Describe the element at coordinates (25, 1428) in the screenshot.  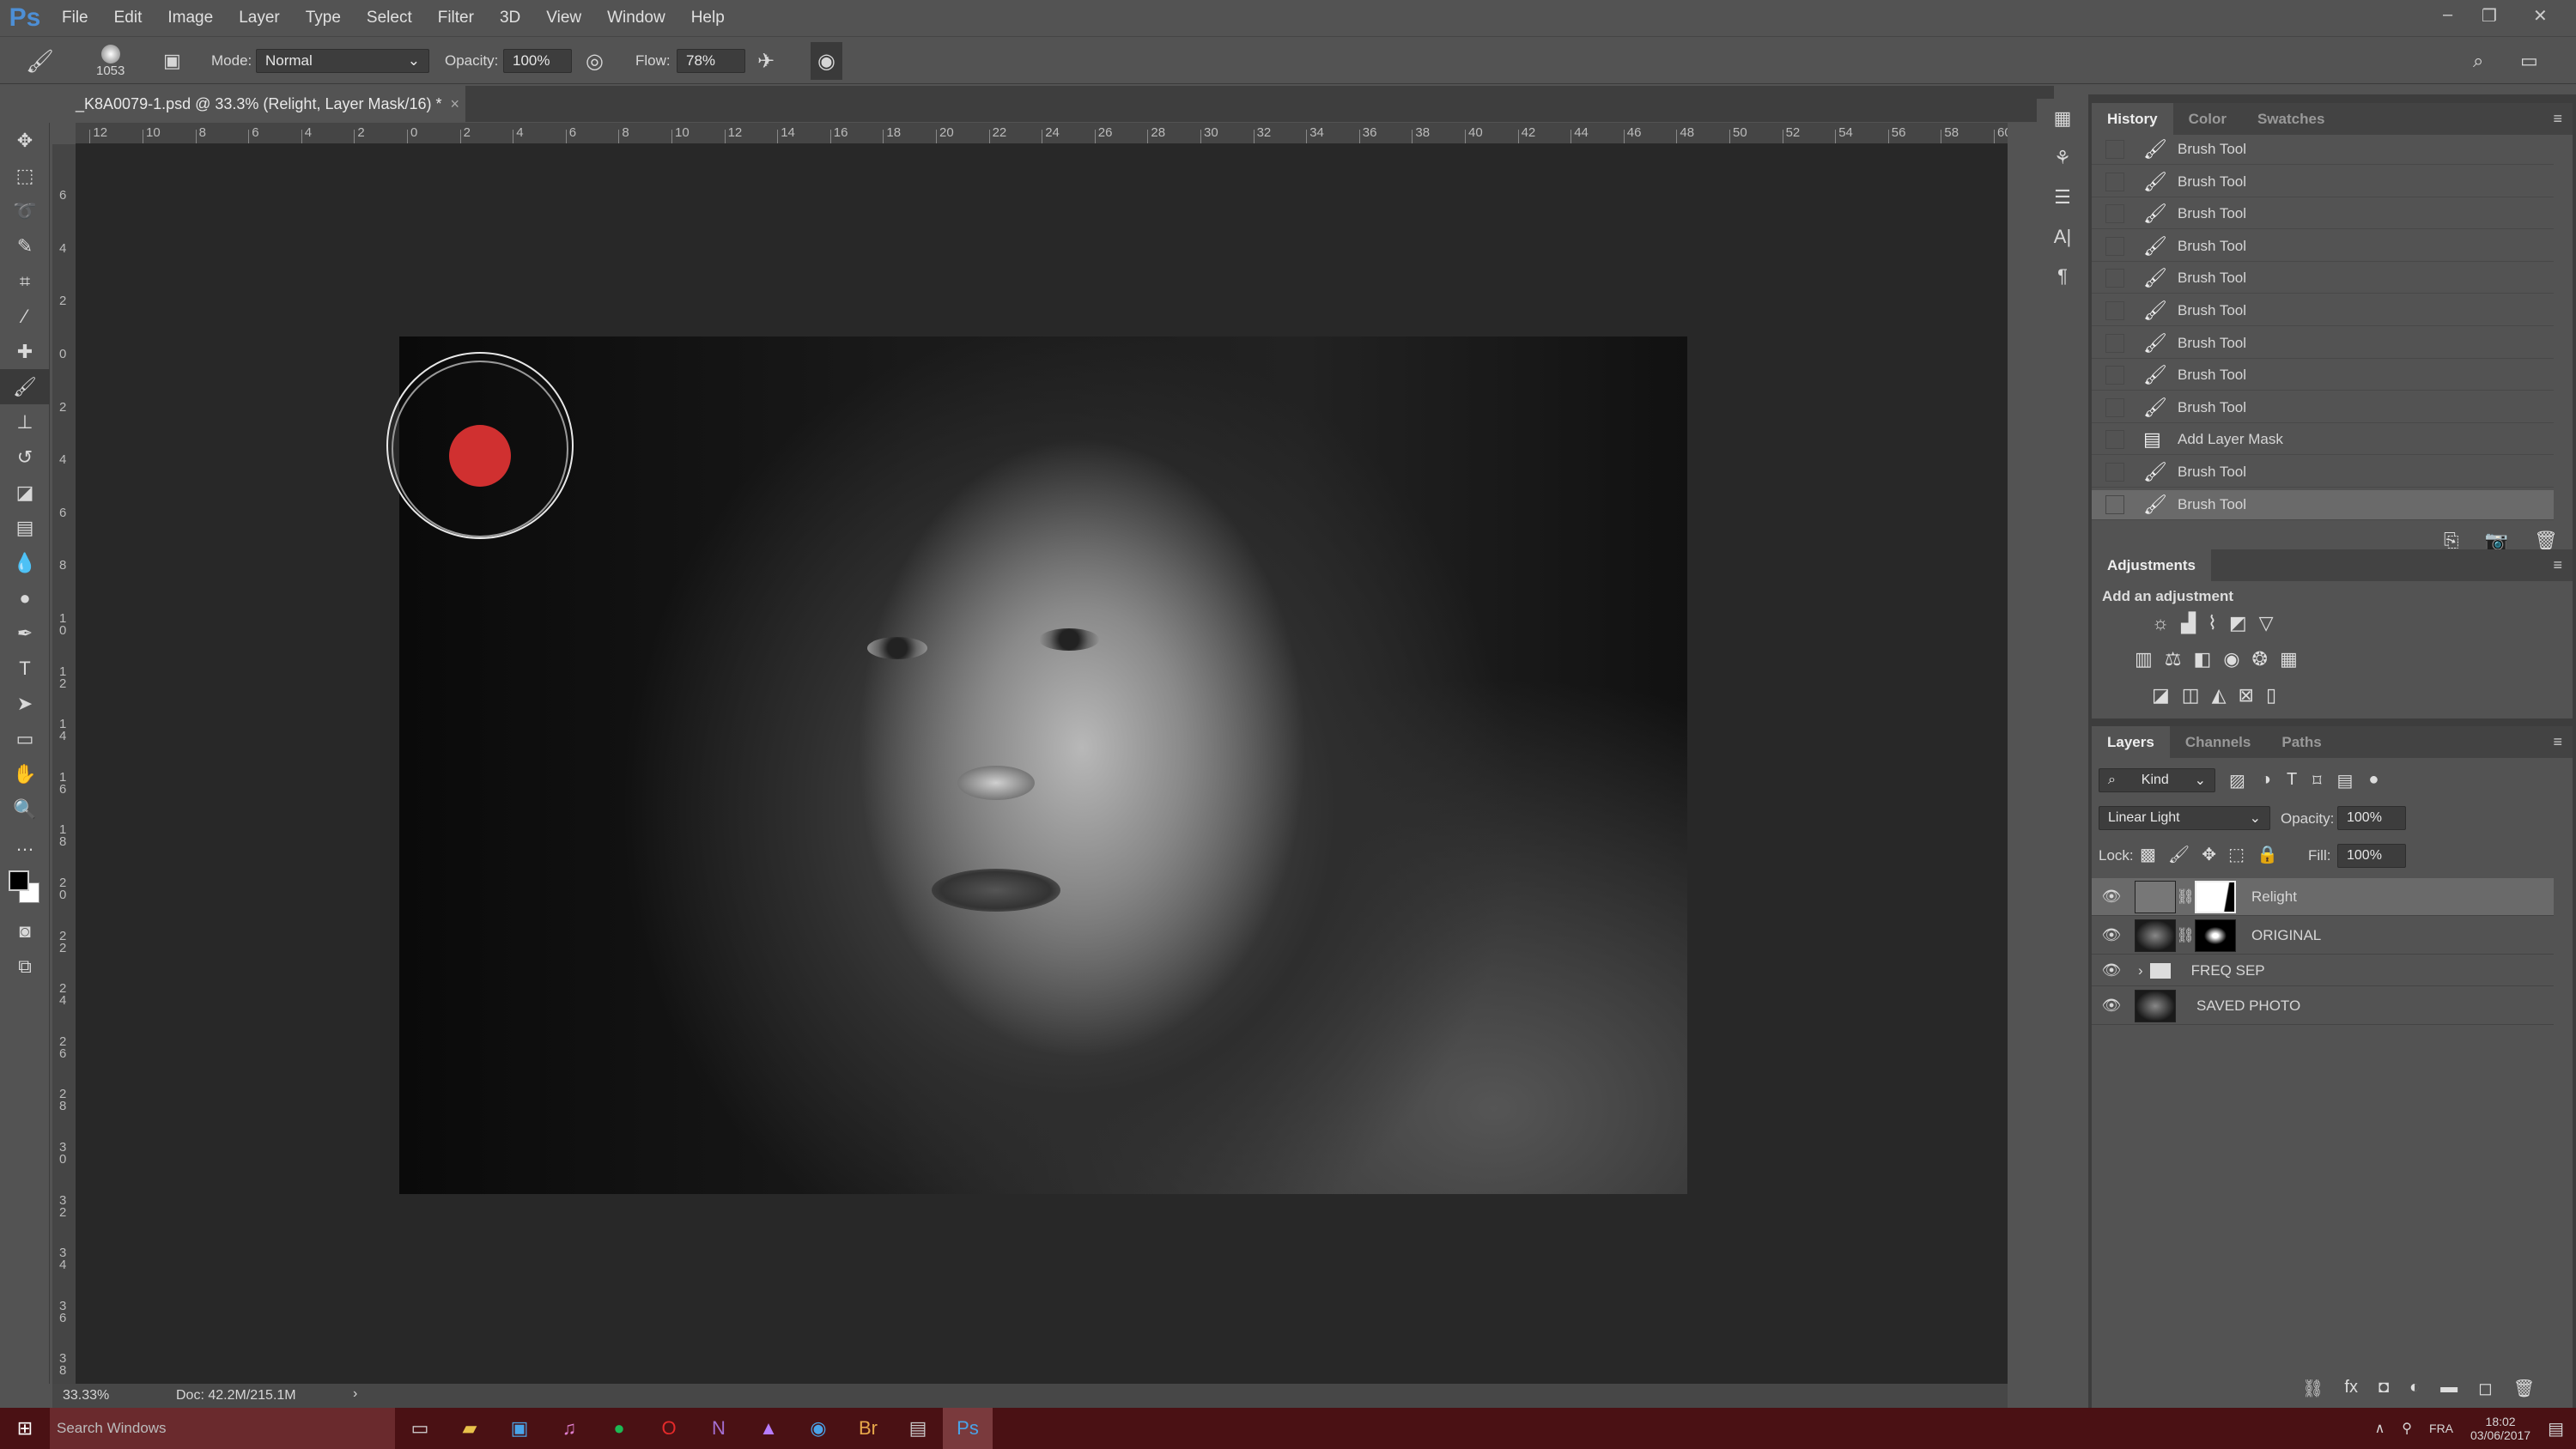
I see `start-button: ⊞` at that location.